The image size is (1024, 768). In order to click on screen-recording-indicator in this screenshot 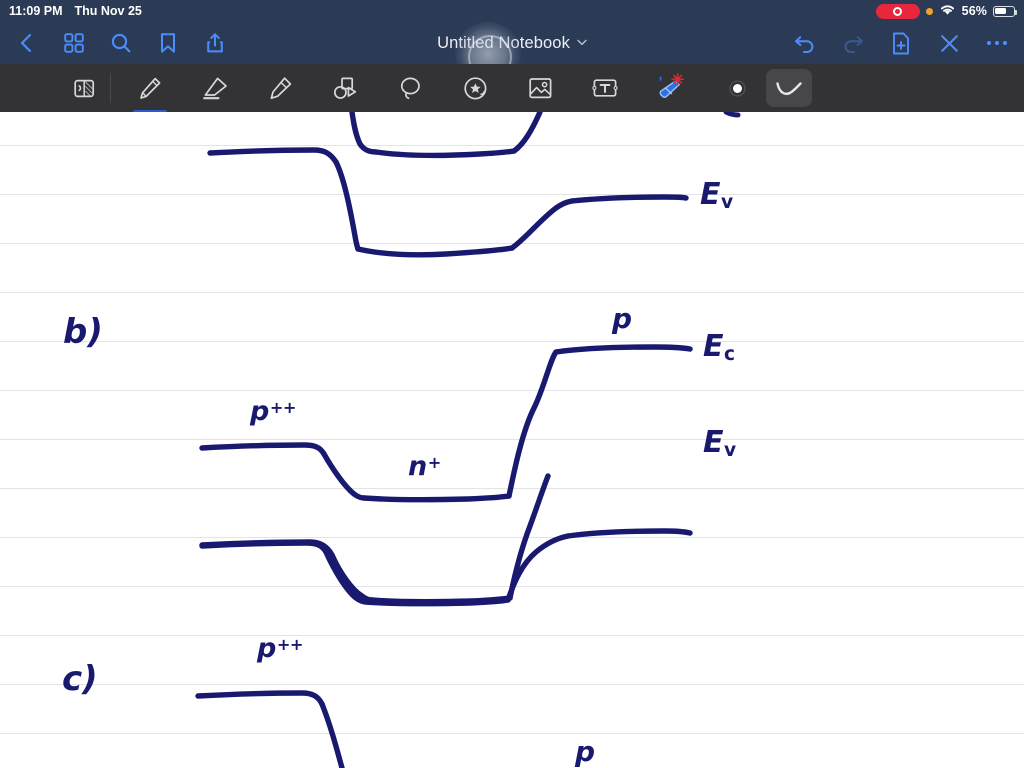, I will do `click(897, 11)`.